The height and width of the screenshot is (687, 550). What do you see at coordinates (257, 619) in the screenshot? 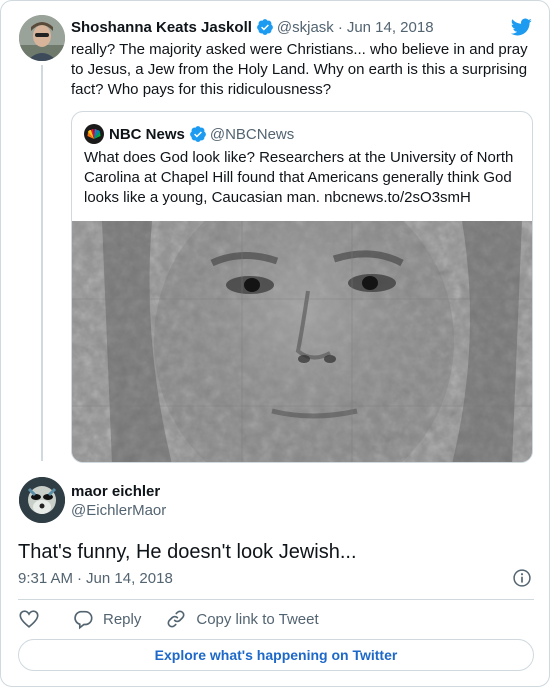
I see `copy-link-label: Copy link to Tweet` at bounding box center [257, 619].